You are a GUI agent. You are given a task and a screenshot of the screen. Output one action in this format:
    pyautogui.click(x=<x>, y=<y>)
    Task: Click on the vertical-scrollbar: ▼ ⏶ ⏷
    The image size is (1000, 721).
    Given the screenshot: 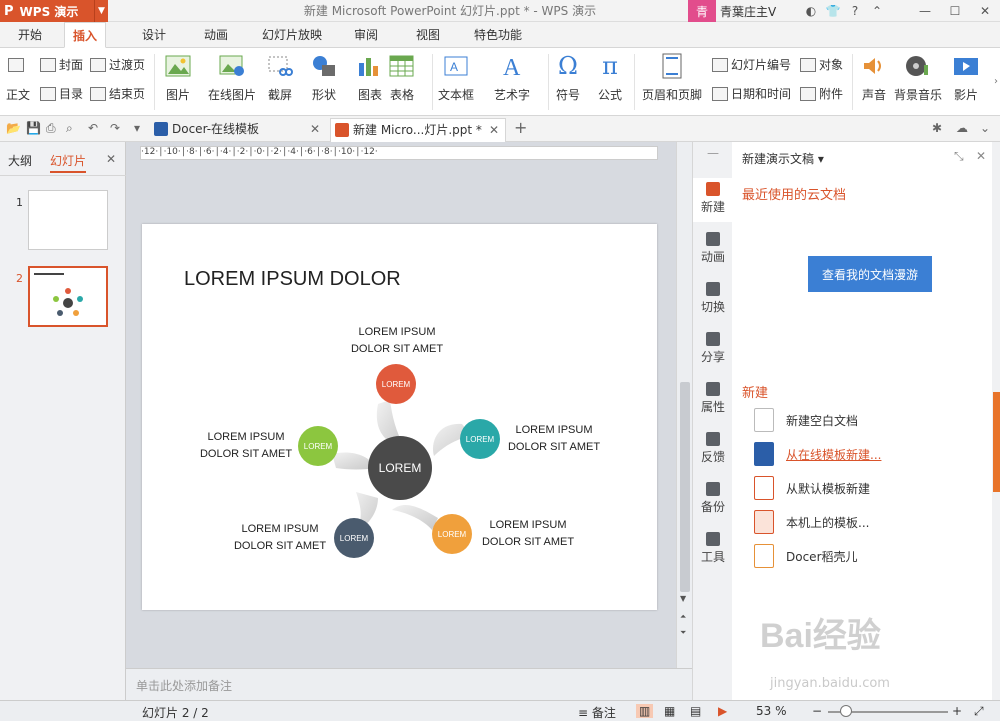 What is the action you would take?
    pyautogui.click(x=684, y=405)
    